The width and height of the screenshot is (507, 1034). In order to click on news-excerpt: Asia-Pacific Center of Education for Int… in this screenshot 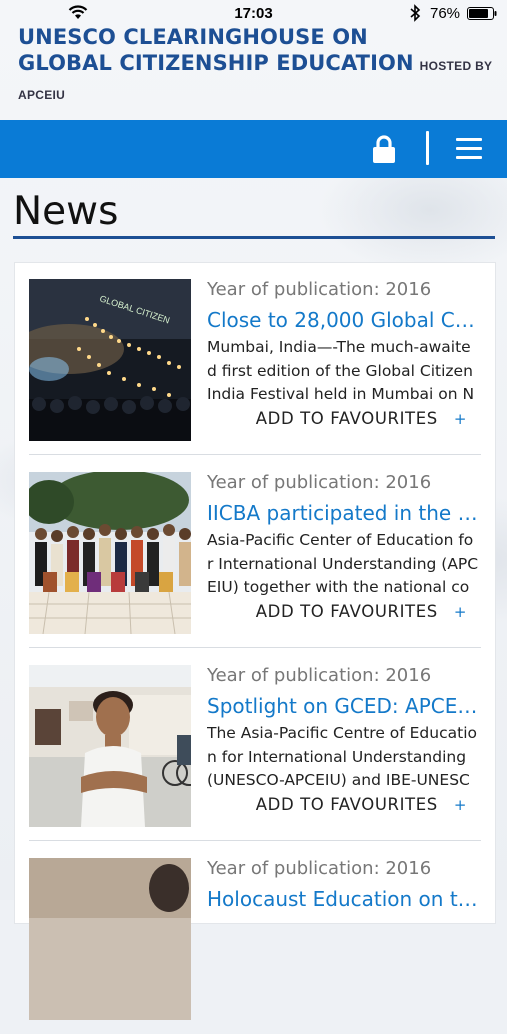, I will do `click(343, 563)`.